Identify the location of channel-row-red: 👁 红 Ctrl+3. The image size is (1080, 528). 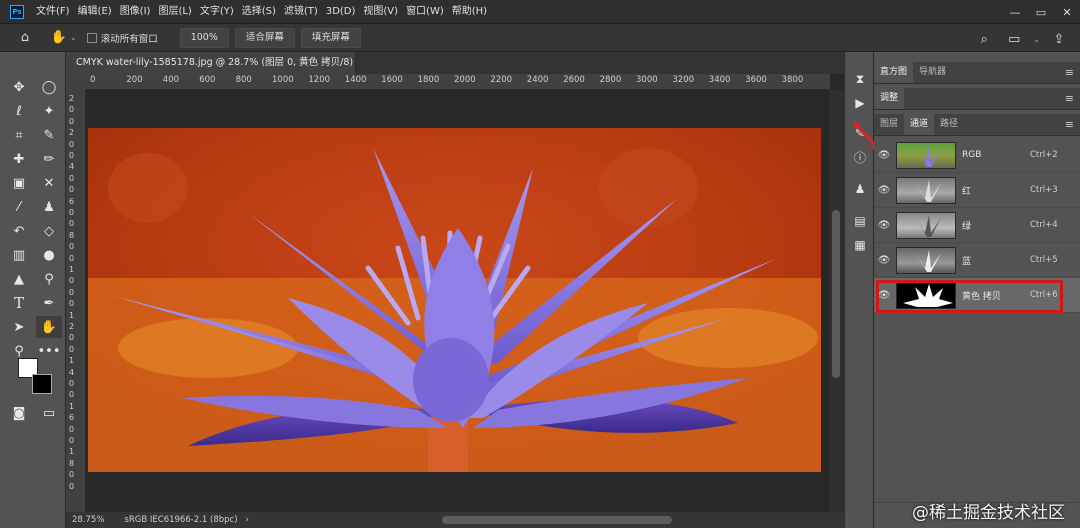
(977, 190).